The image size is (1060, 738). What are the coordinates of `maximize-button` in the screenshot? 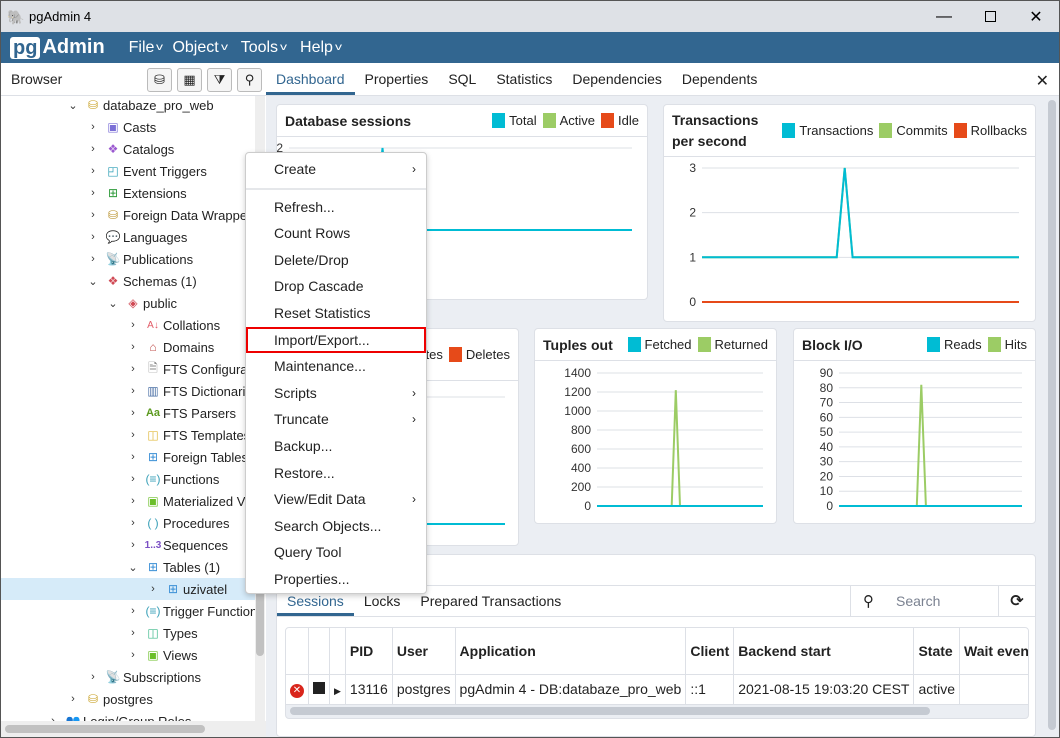 It's located at (990, 16).